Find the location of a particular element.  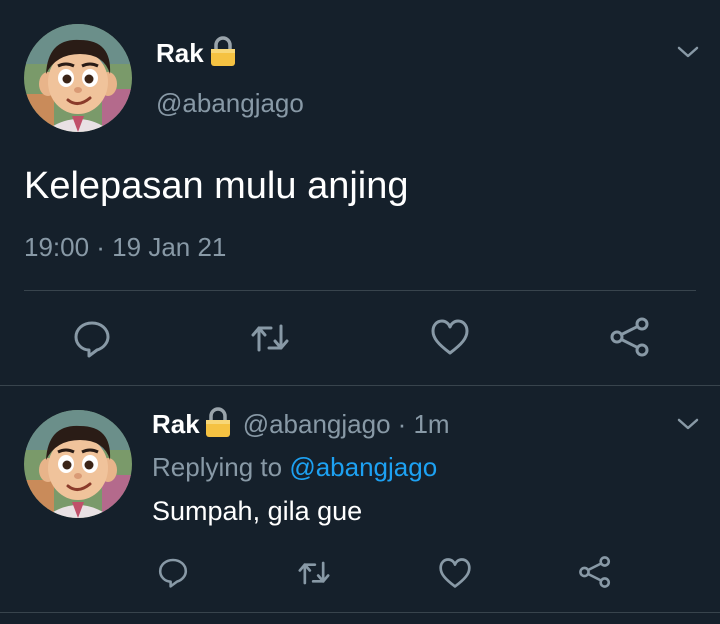

replying-to: Replying to @abangjago is located at coordinates (294, 467).